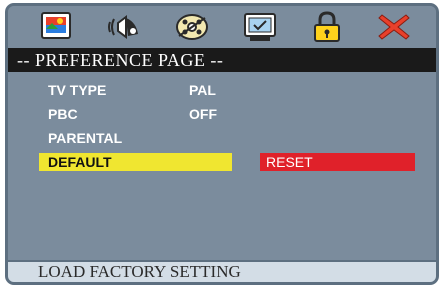 The height and width of the screenshot is (285, 444). Describe the element at coordinates (77, 90) in the screenshot. I see `menu-item-label: TV TYPE` at that location.